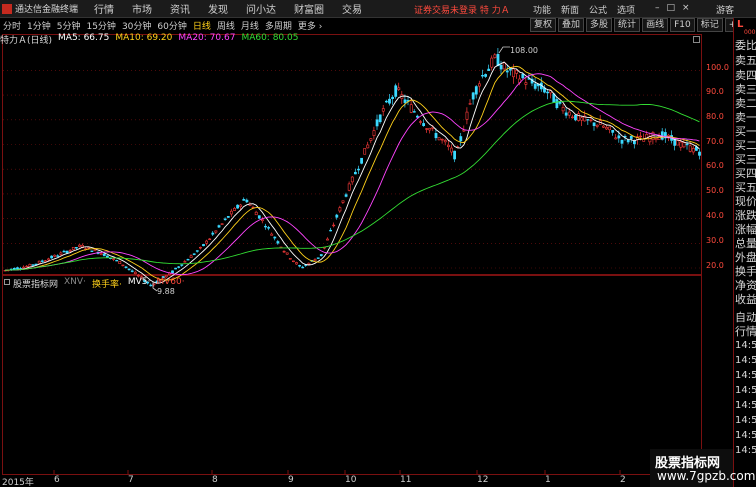 This screenshot has width=756, height=487. What do you see at coordinates (715, 116) in the screenshot?
I see `price-tick-80: 80.0` at bounding box center [715, 116].